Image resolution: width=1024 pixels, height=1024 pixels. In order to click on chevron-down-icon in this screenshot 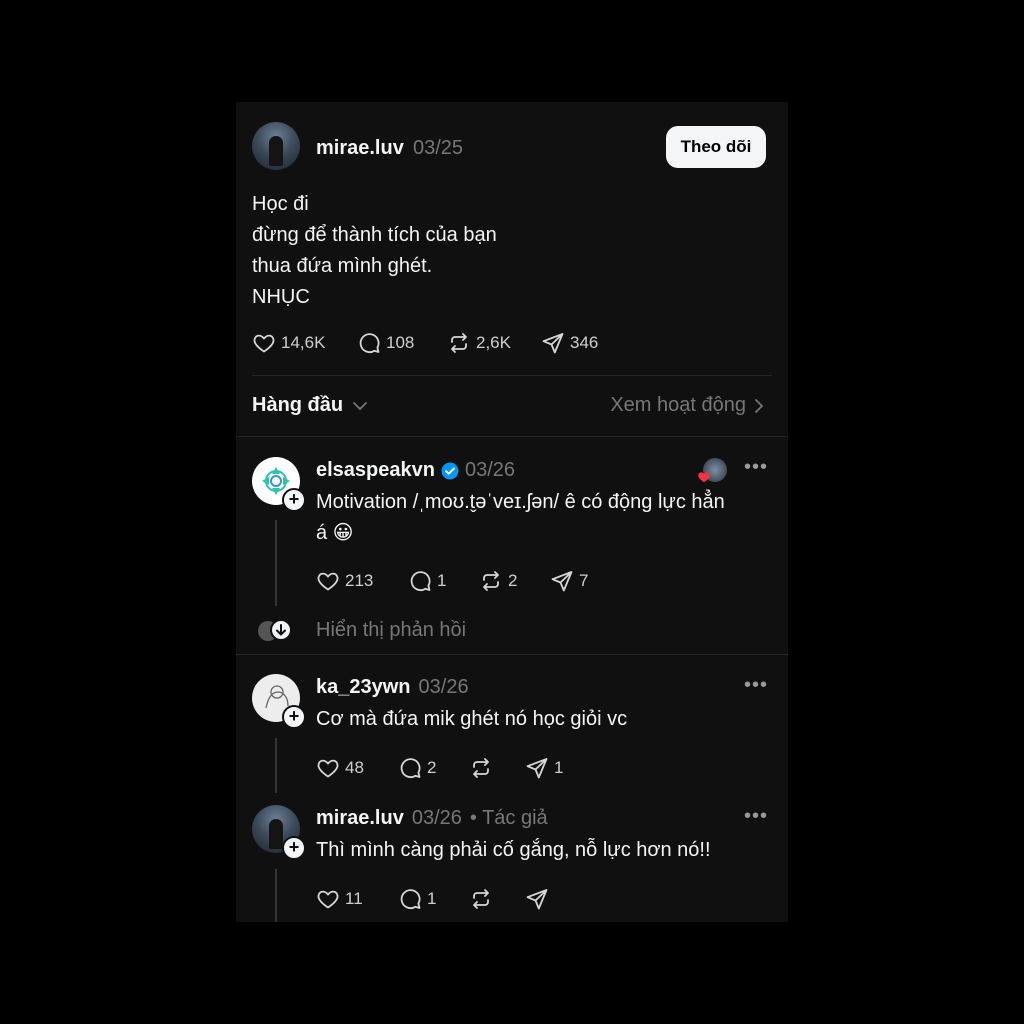, I will do `click(360, 405)`.